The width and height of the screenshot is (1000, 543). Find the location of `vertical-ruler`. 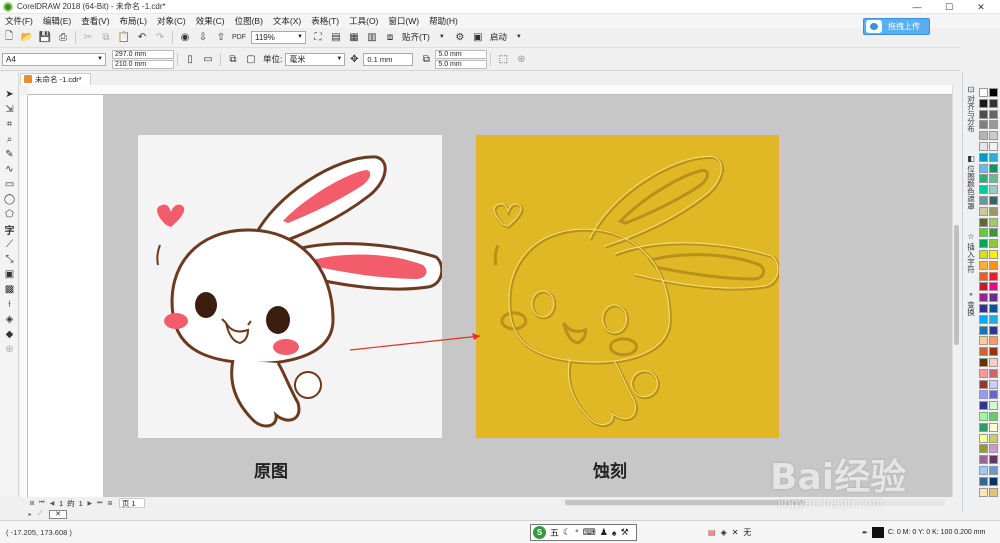

vertical-ruler is located at coordinates (24, 296).